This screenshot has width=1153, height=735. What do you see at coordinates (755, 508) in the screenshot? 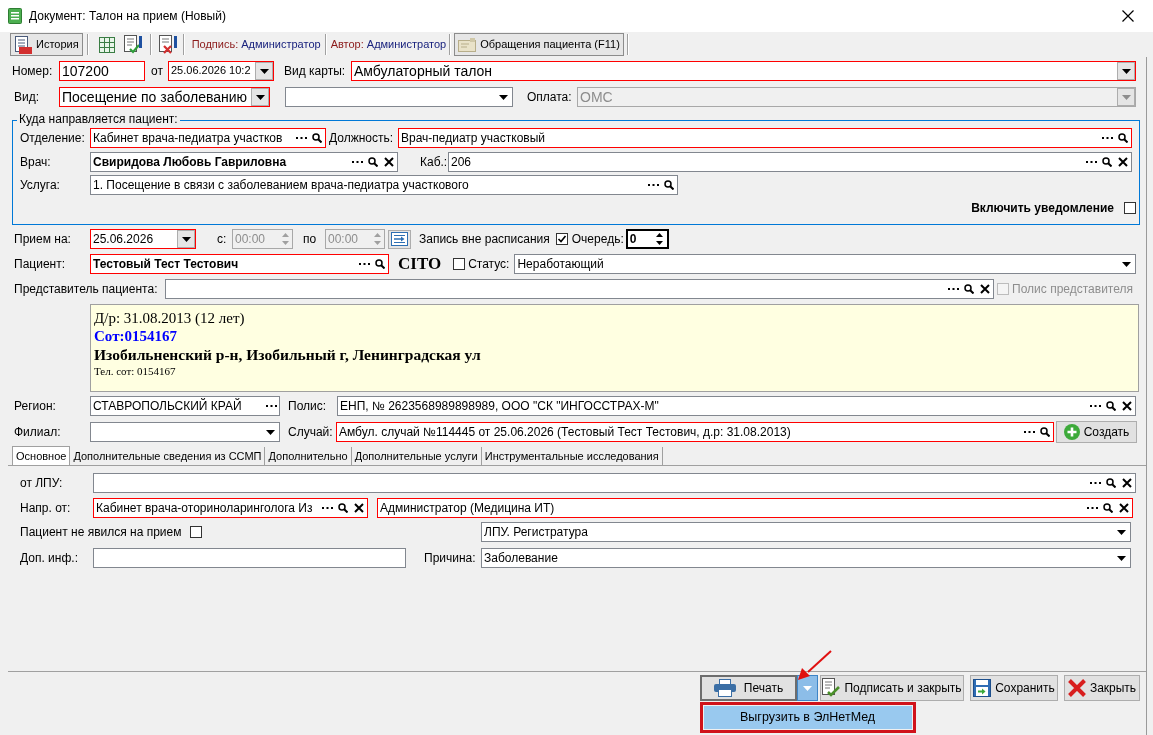
I see `referring-person-field: Администратор (Медицина ИТ)` at bounding box center [755, 508].